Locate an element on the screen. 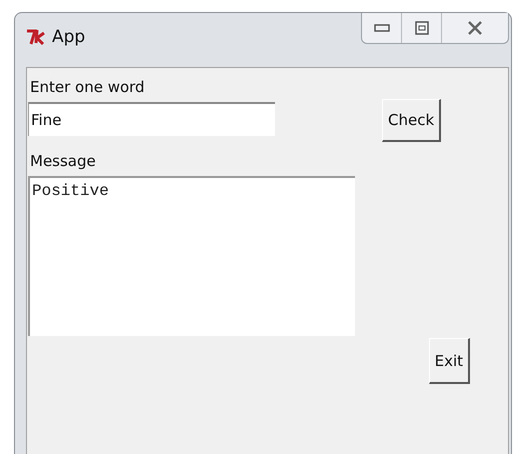 This screenshot has height=454, width=522. message-label: Message is located at coordinates (63, 161).